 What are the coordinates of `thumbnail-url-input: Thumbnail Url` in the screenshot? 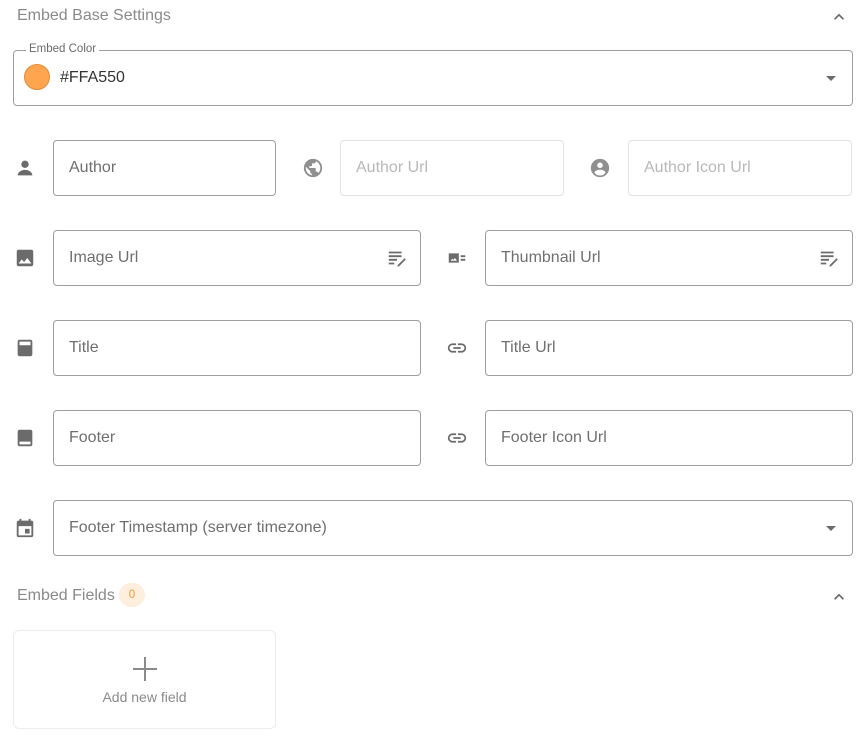 It's located at (669, 258).